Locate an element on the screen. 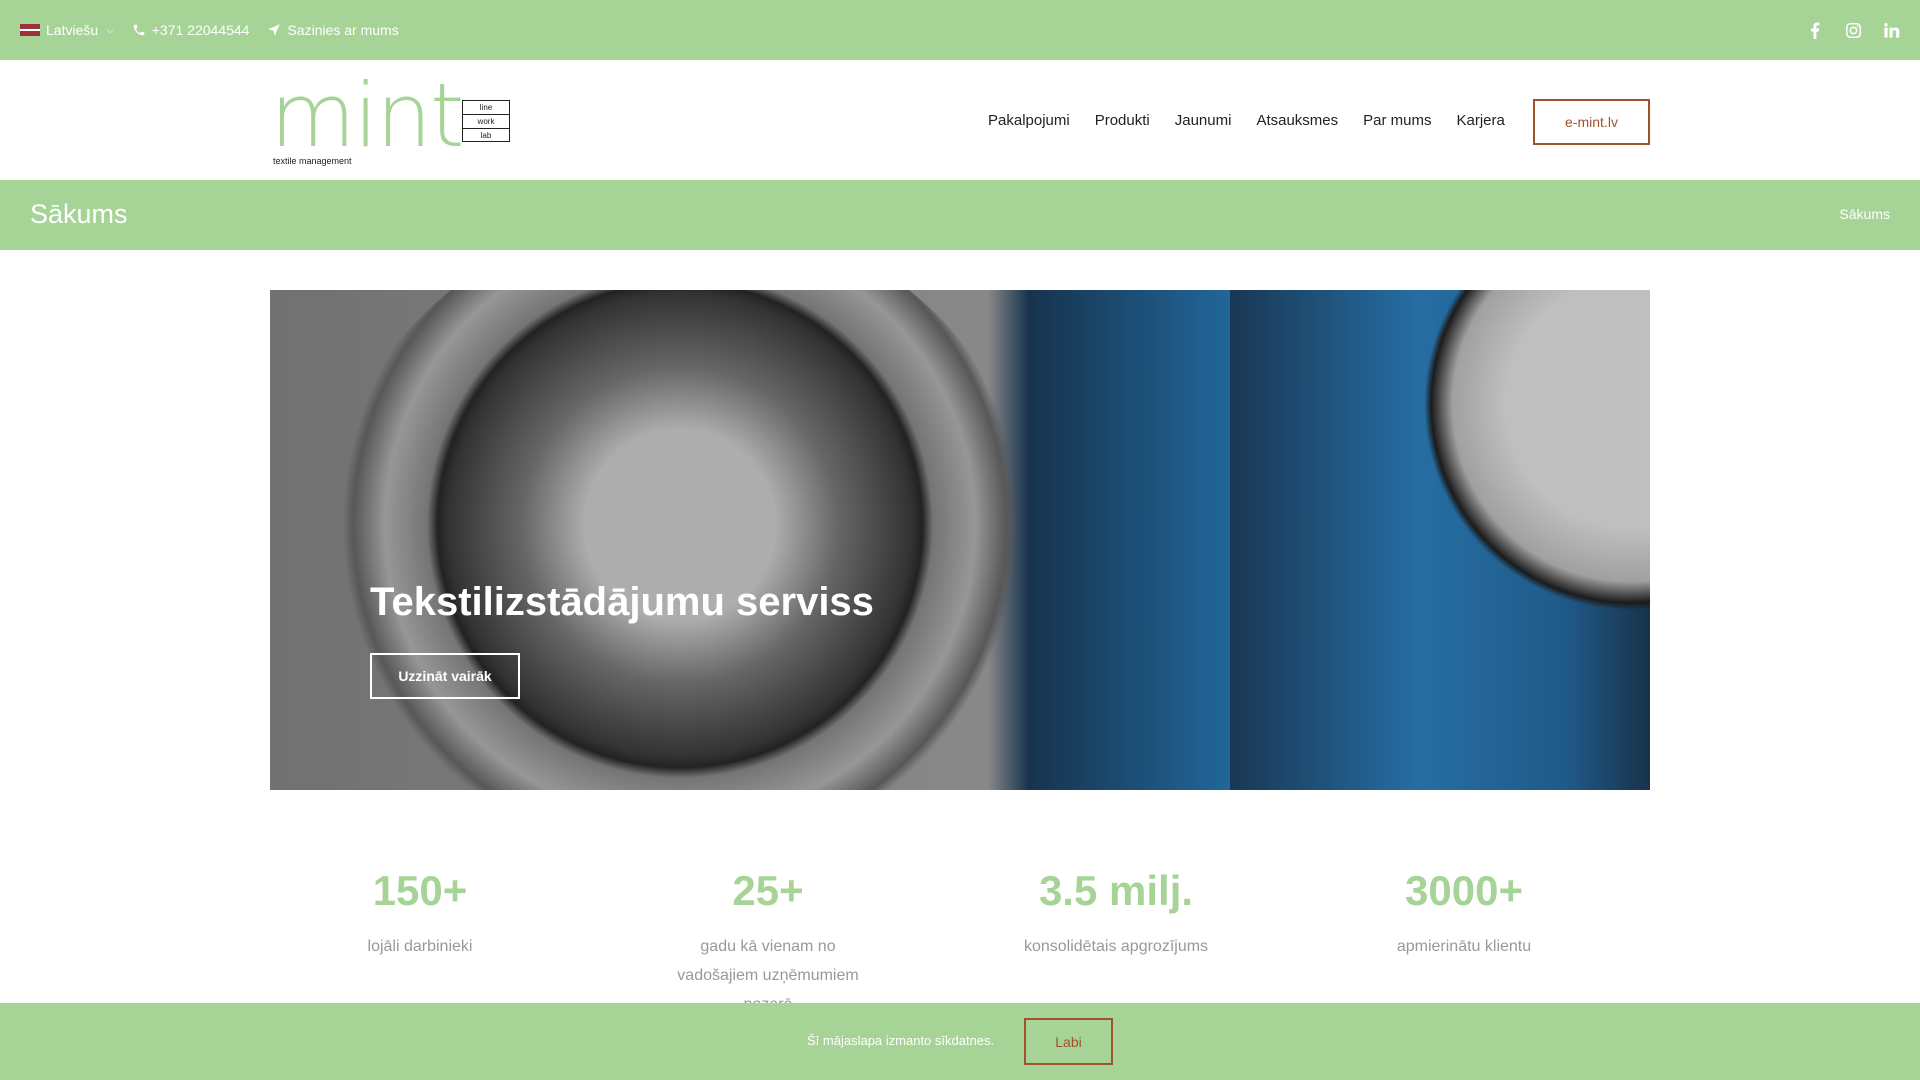  cookie-message: Šī mājaslapa izmanto sīkdatnes. is located at coordinates (901, 1040).